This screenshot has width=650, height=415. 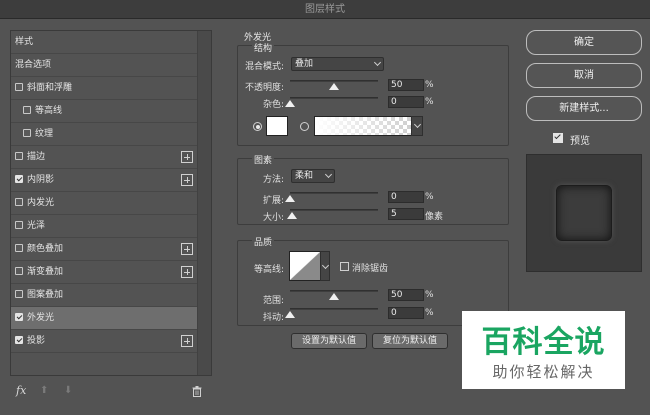 What do you see at coordinates (104, 295) in the screenshot?
I see `style-list-item: 图案叠加` at bounding box center [104, 295].